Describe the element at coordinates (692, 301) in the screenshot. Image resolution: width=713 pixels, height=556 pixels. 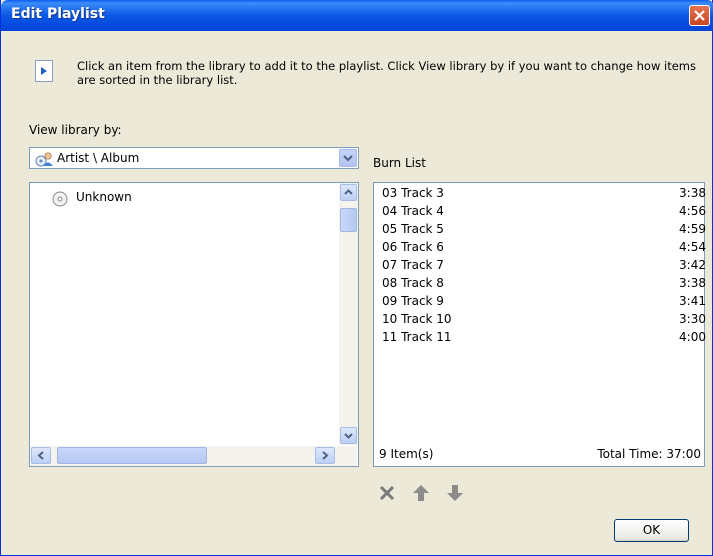
I see `track-duration: 3:41` at that location.